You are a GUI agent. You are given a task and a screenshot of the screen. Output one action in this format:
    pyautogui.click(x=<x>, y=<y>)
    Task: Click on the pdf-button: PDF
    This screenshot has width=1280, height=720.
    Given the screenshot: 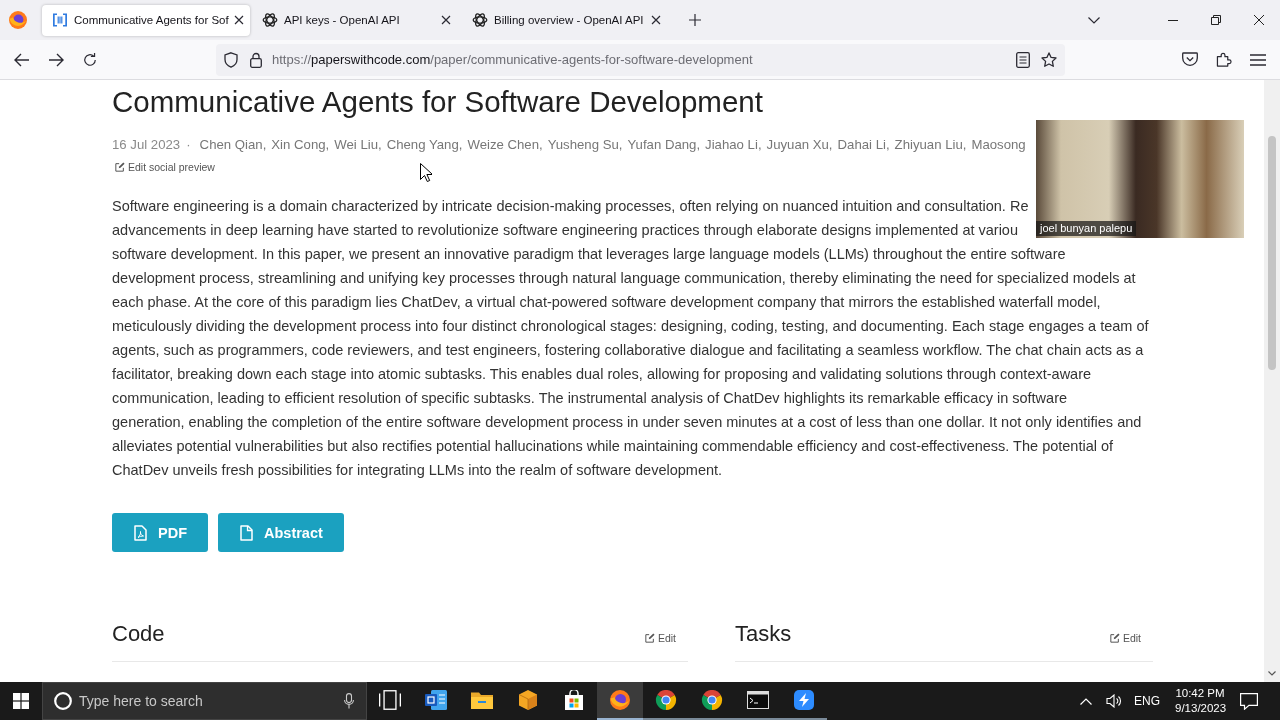 What is the action you would take?
    pyautogui.click(x=160, y=532)
    